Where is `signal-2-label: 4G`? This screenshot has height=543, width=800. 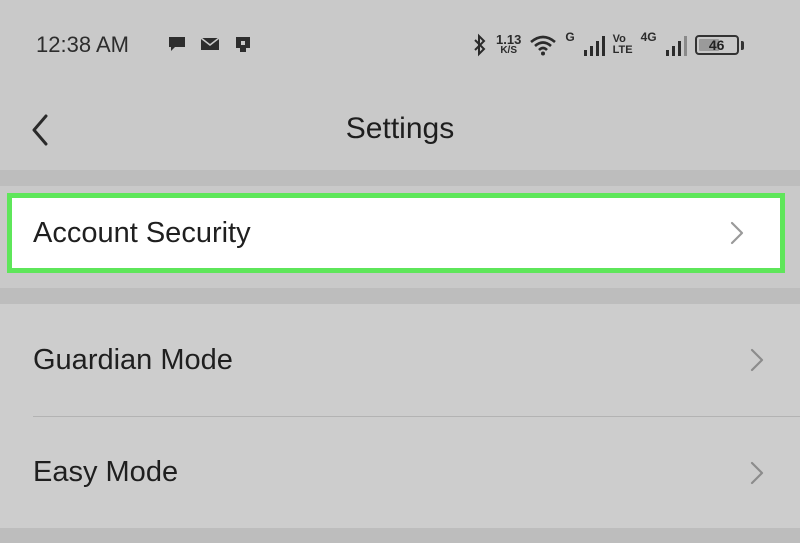
signal-2-label: 4G is located at coordinates (648, 37).